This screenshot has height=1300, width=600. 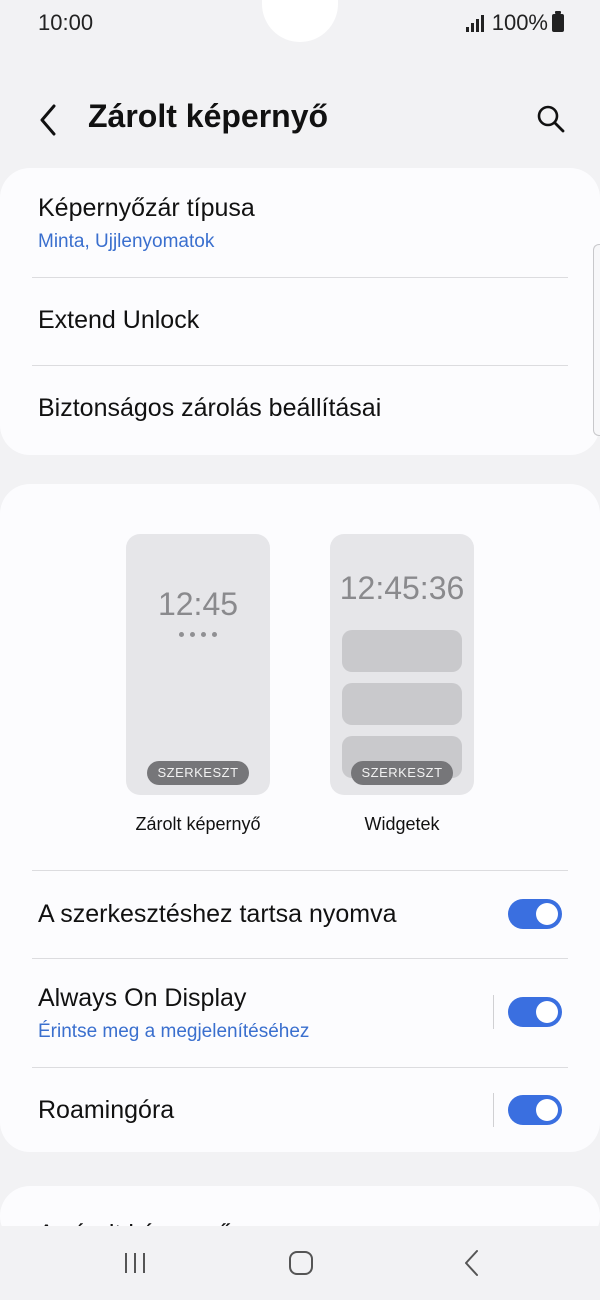 I want to click on roaming-clock-row: Roamingóra, so click(x=303, y=1110).